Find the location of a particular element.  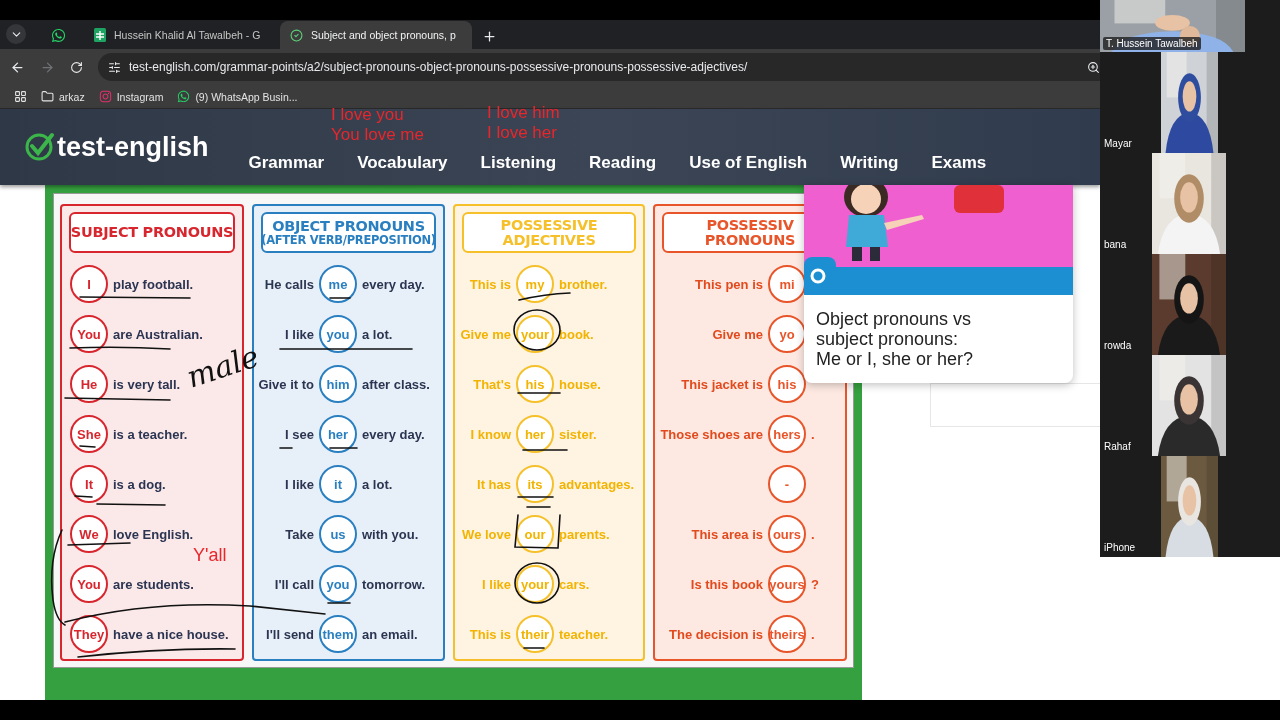

bookmark: arkaz is located at coordinates (63, 97).